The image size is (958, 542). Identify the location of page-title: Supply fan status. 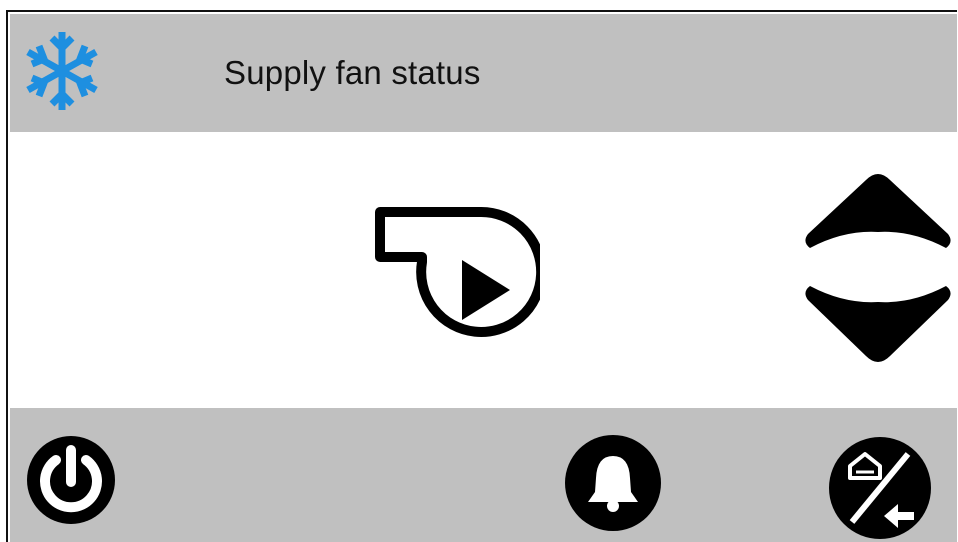
(352, 72).